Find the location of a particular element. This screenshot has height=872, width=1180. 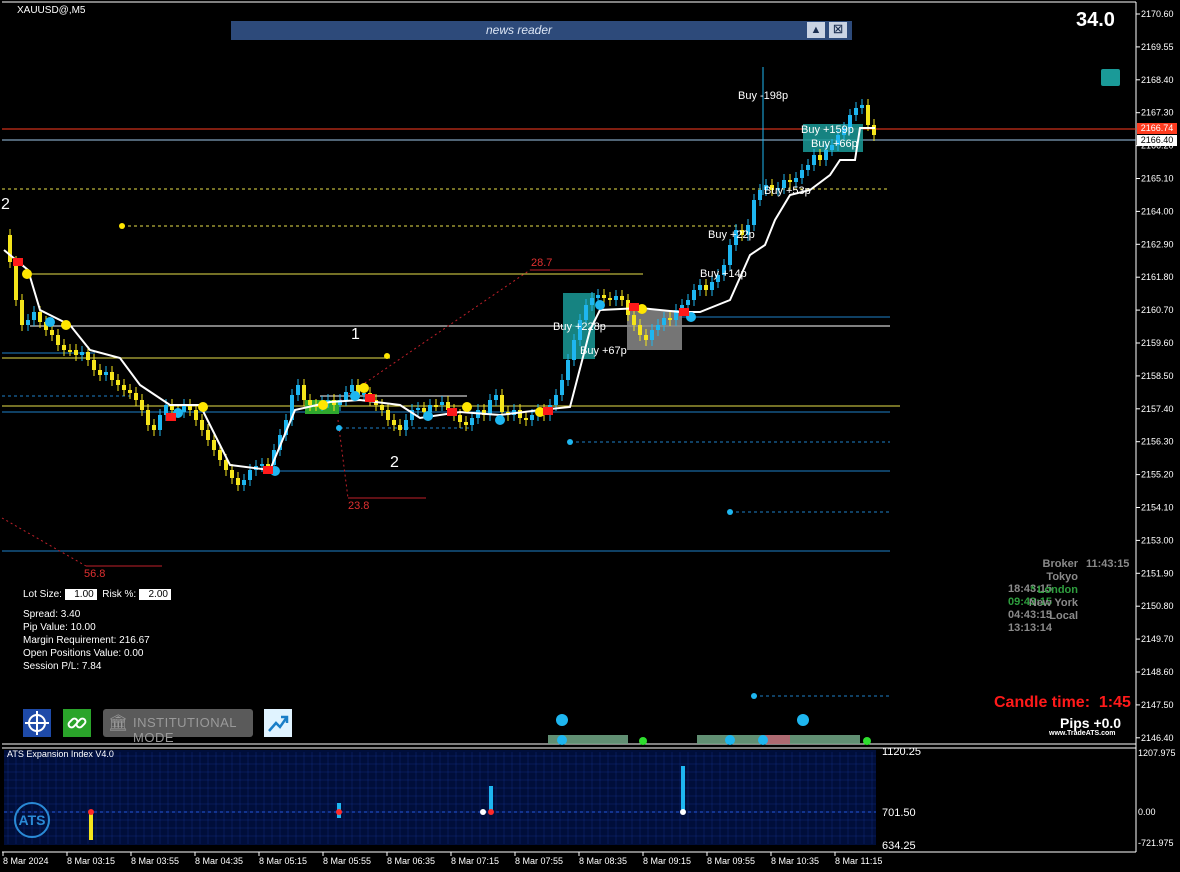

price-tick-label: 2169.55 is located at coordinates (1157, 47).